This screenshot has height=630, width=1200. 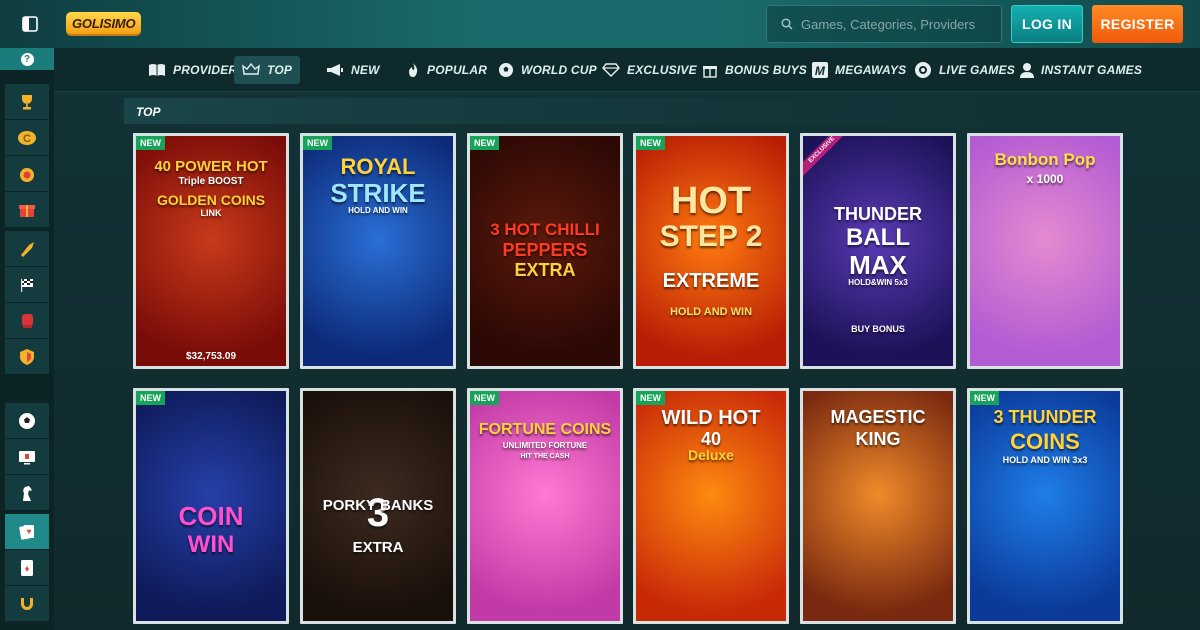 I want to click on game-card: NEW 3 THUNDER COINS HOLD AND WIN 3x3, so click(x=1045, y=506).